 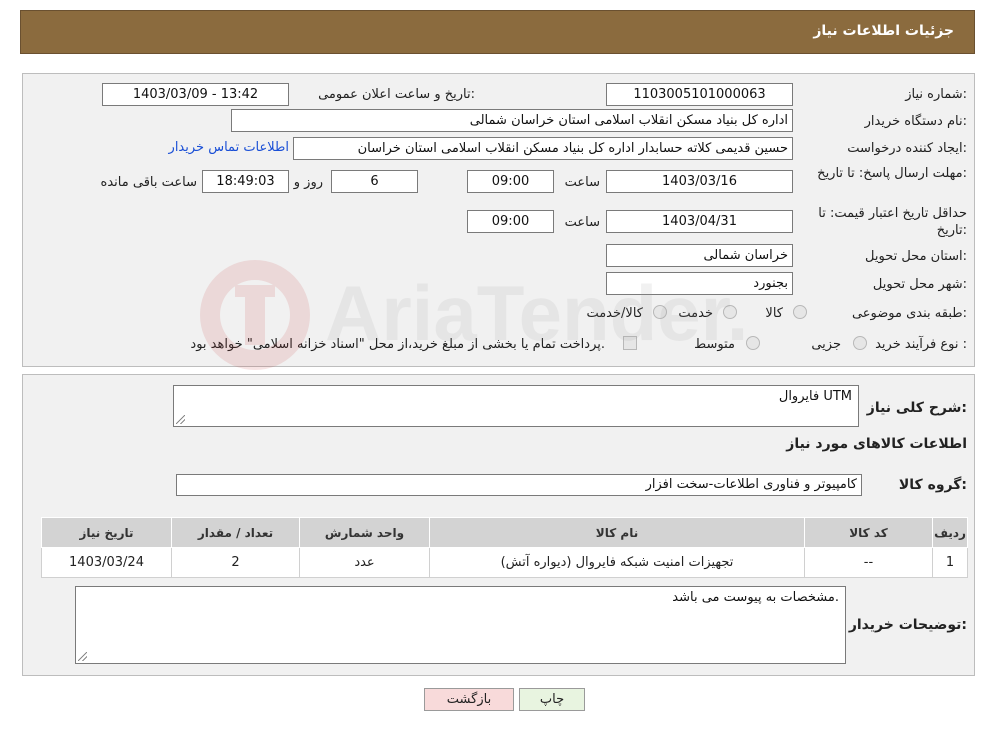 I want to click on deadline-date-field: 1403/03/16, so click(x=699, y=181).